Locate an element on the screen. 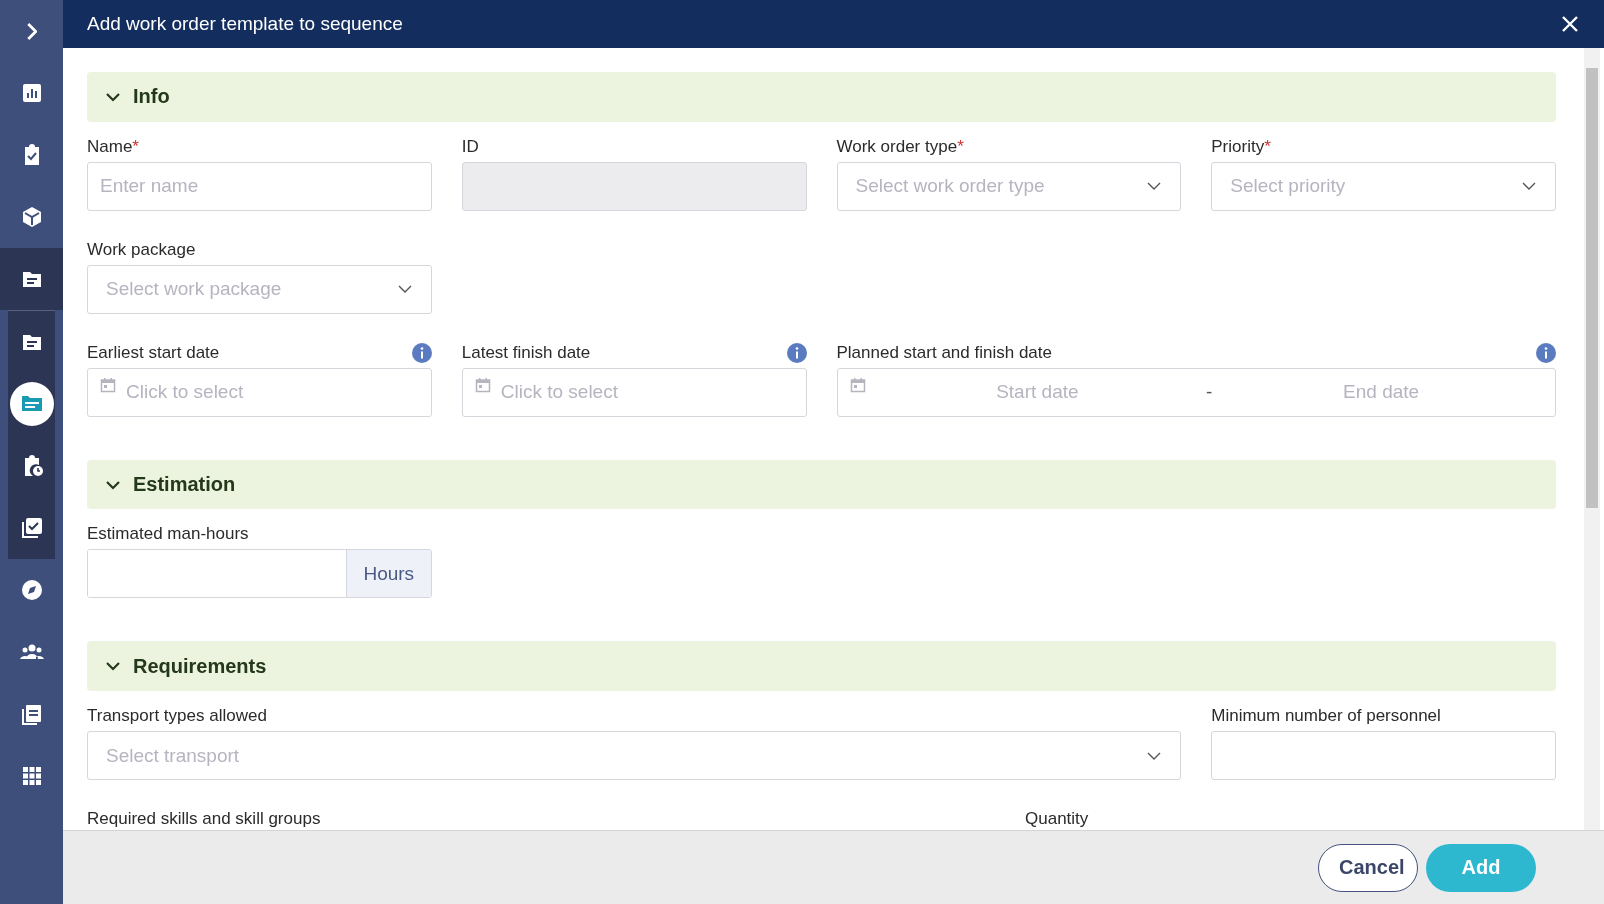 The image size is (1604, 904). select-dropdown: Select priority is located at coordinates (1383, 186).